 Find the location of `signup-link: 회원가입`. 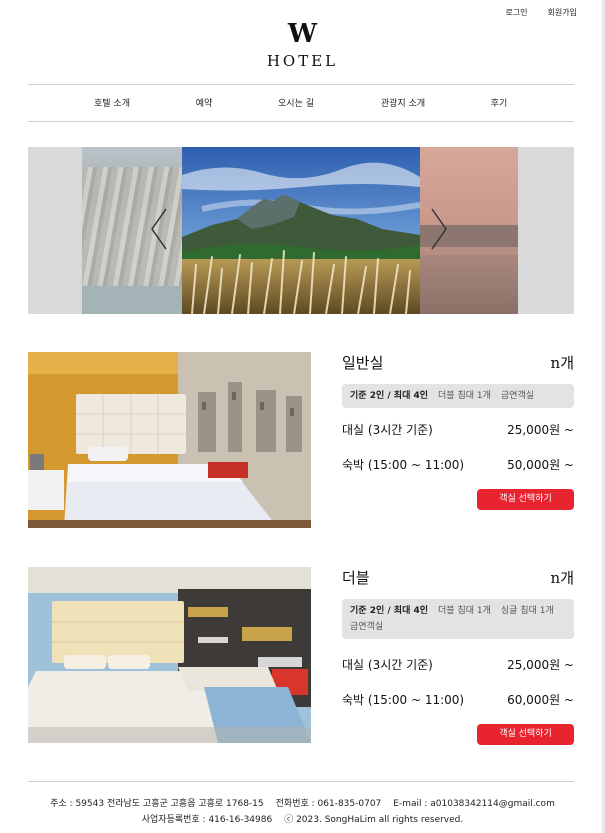

signup-link: 회원가입 is located at coordinates (562, 12).